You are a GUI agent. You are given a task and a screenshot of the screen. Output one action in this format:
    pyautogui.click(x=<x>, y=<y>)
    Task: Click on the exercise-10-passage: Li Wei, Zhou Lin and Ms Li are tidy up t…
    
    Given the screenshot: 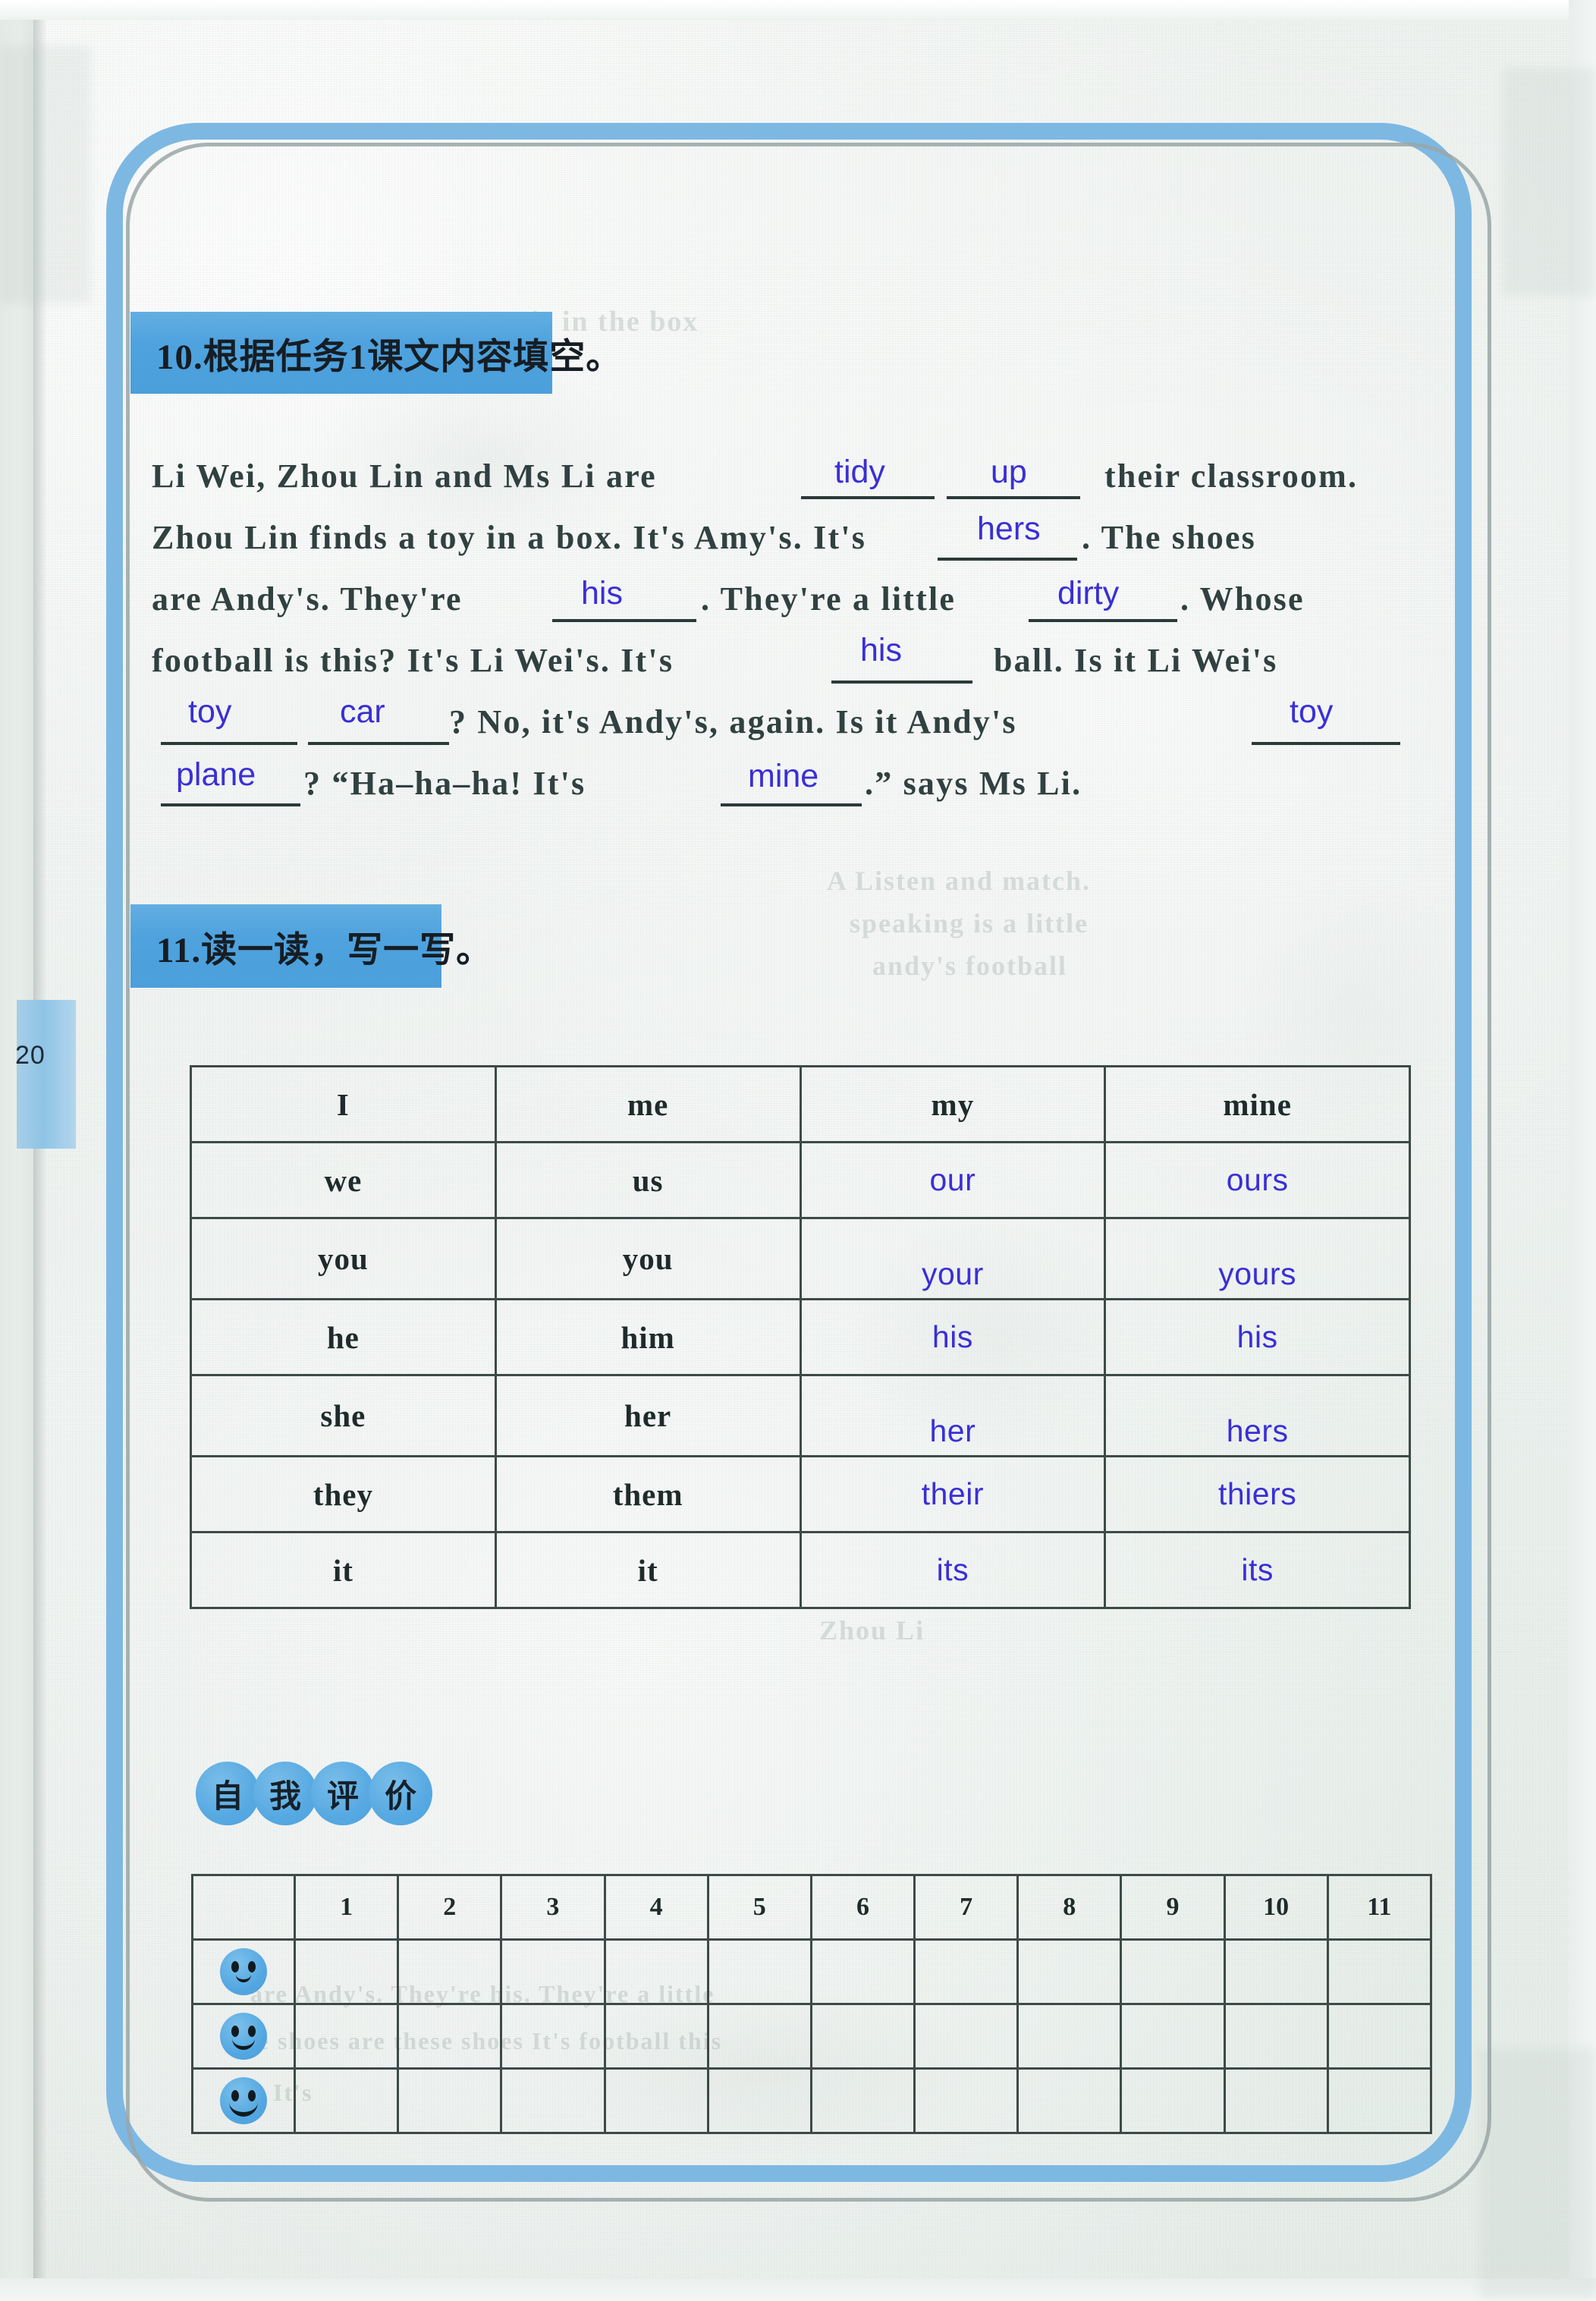 What is the action you would take?
    pyautogui.click(x=819, y=636)
    